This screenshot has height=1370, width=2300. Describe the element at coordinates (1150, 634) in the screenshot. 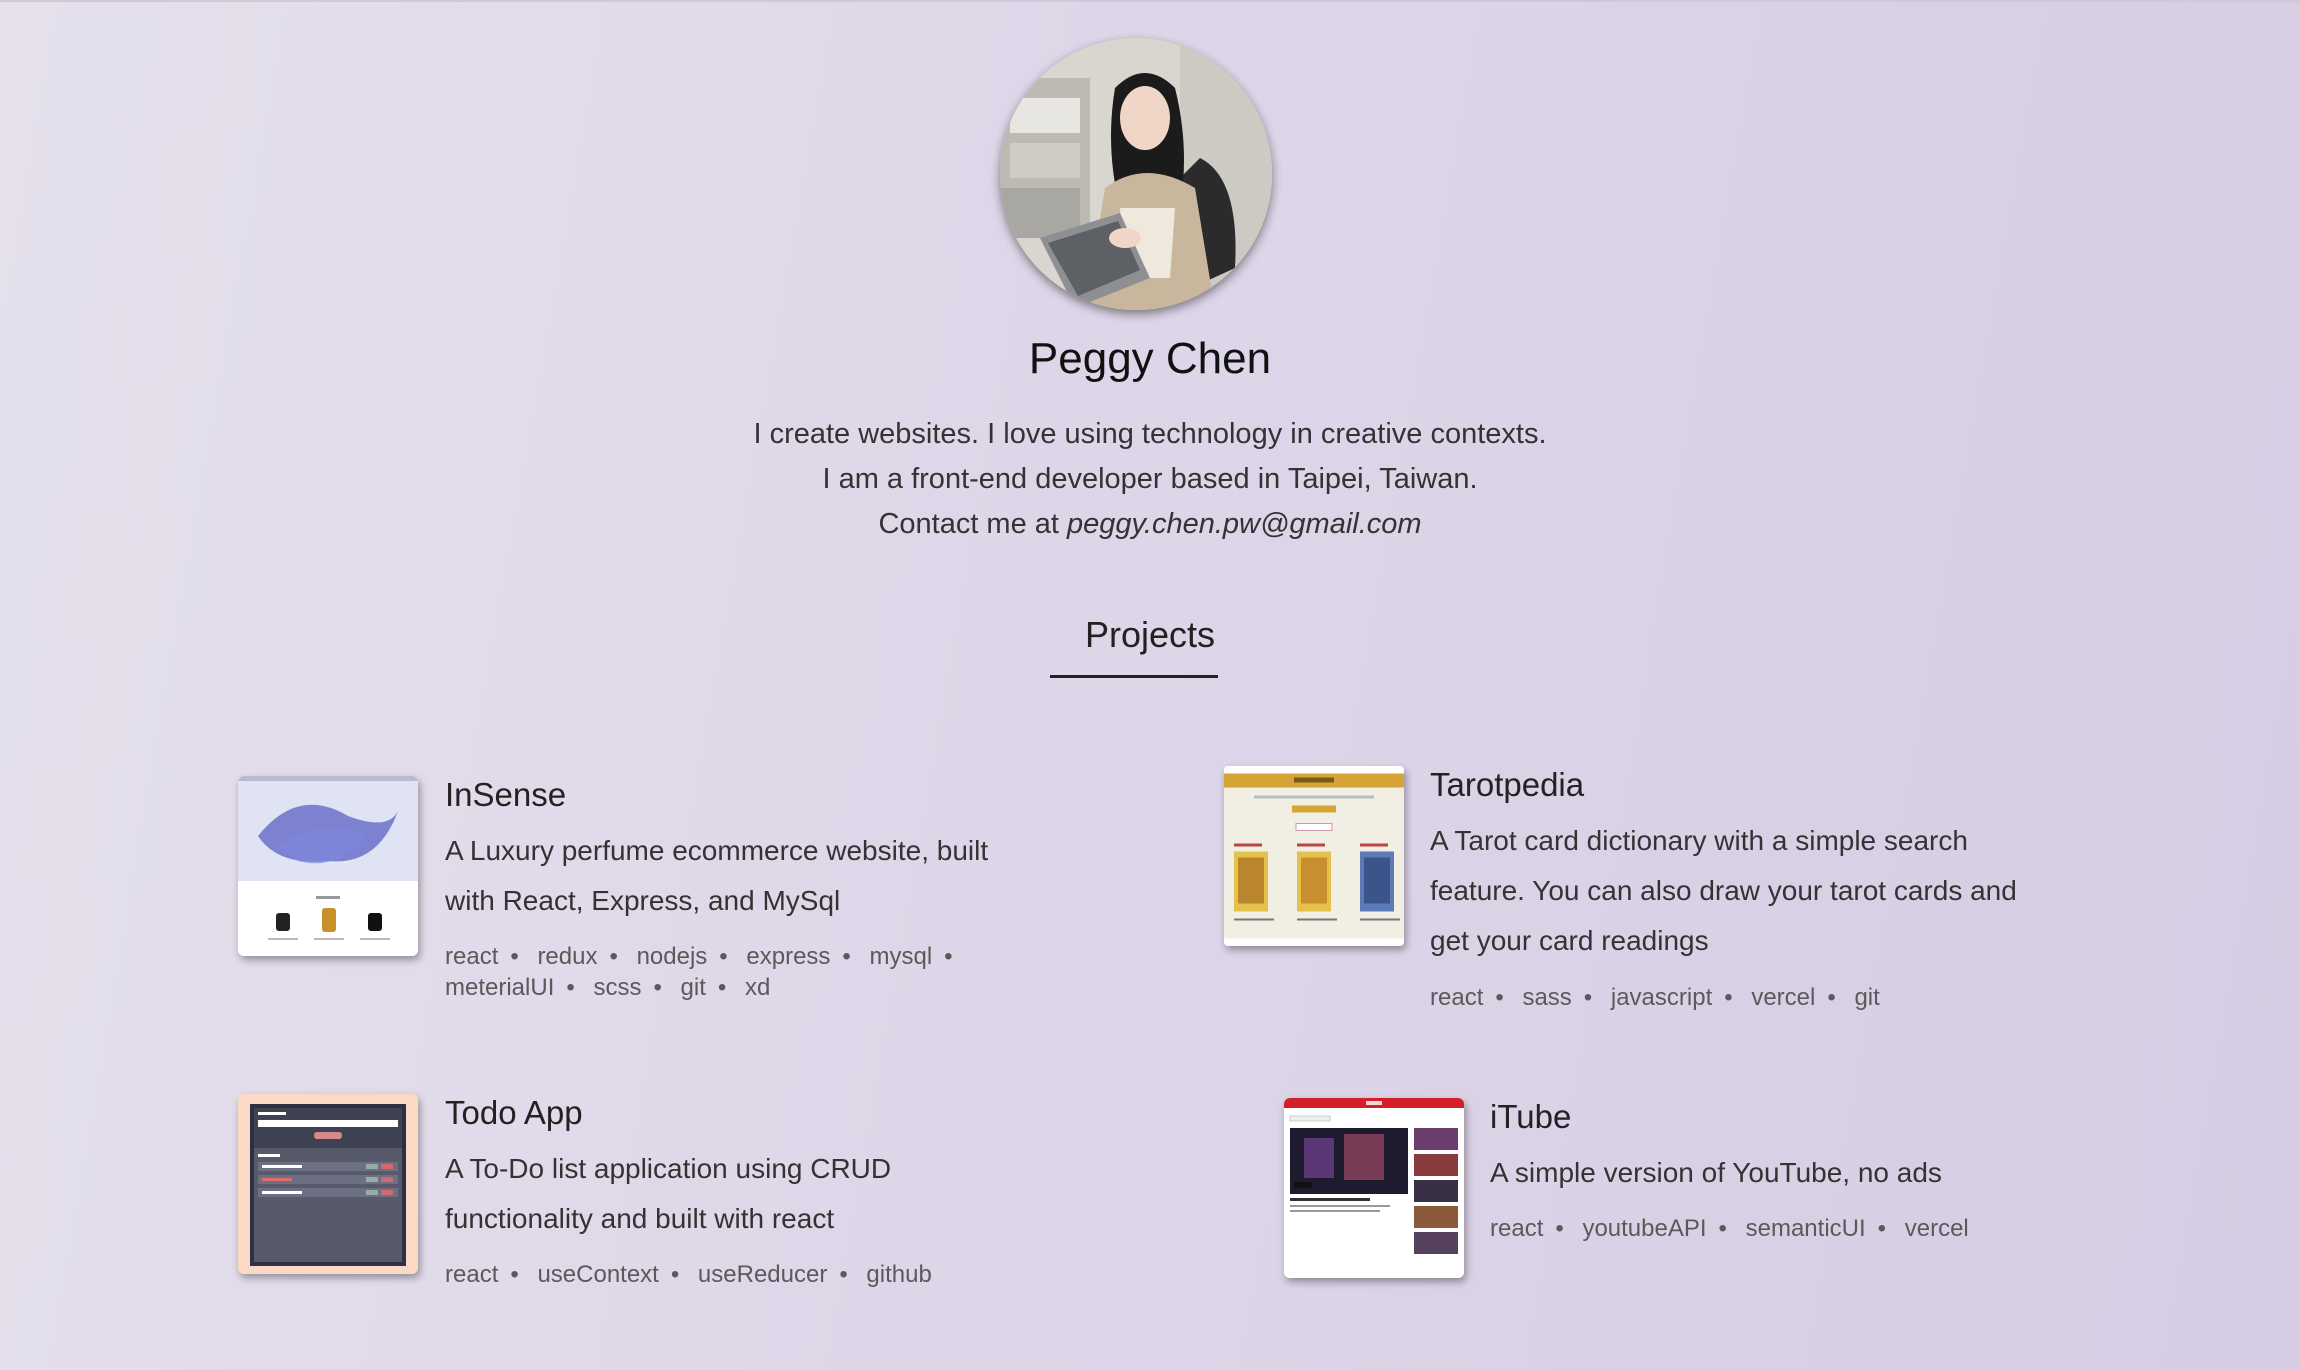

I see `projects-heading: Projects` at that location.